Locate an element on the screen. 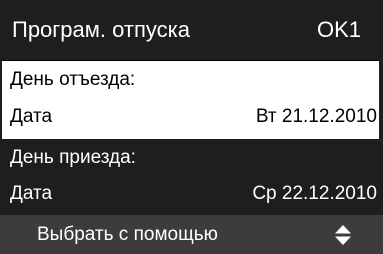  footer-hint-text: Выбрать с помощью is located at coordinates (127, 234).